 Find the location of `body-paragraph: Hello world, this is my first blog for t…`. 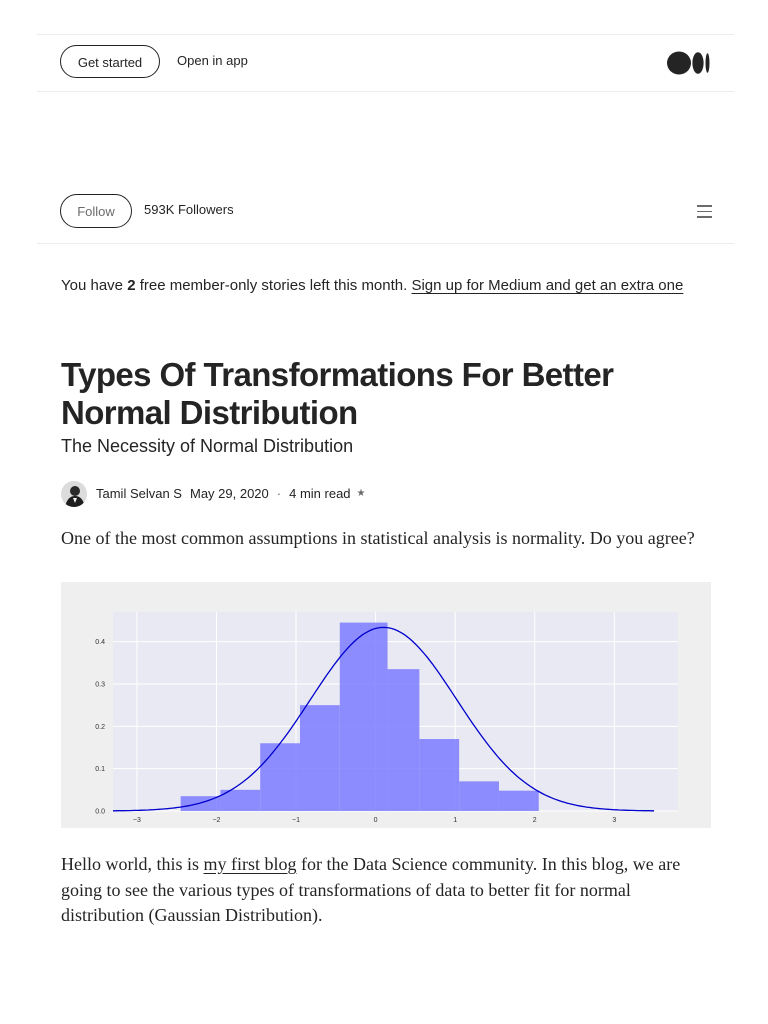

body-paragraph: Hello world, this is my first blog for t… is located at coordinates (386, 890).